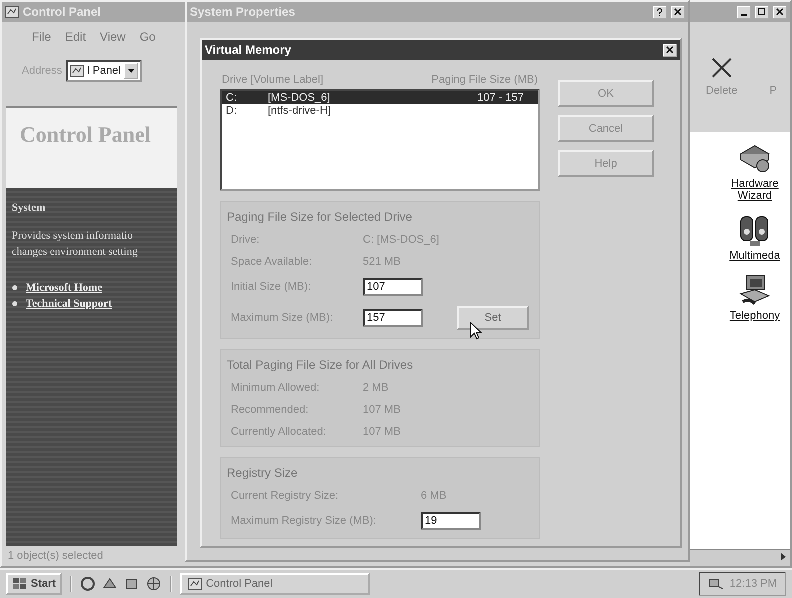 The width and height of the screenshot is (792, 598). What do you see at coordinates (62, 12) in the screenshot?
I see `window-title: Control Panel` at bounding box center [62, 12].